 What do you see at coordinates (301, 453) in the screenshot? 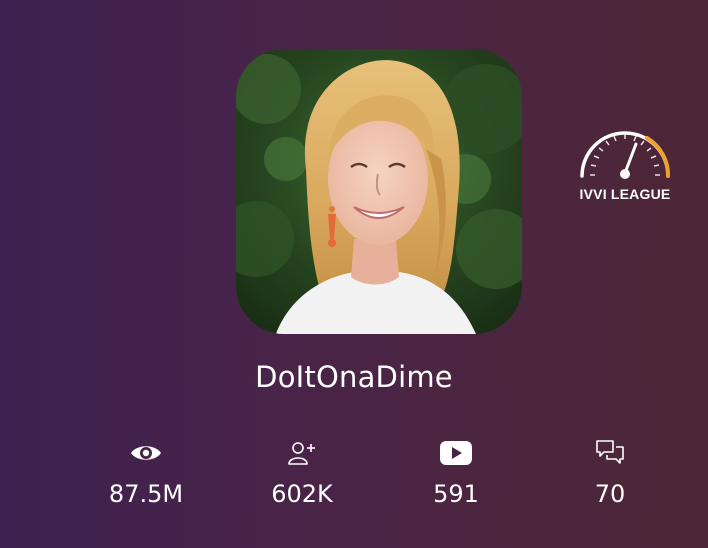
I see `add-user-icon` at bounding box center [301, 453].